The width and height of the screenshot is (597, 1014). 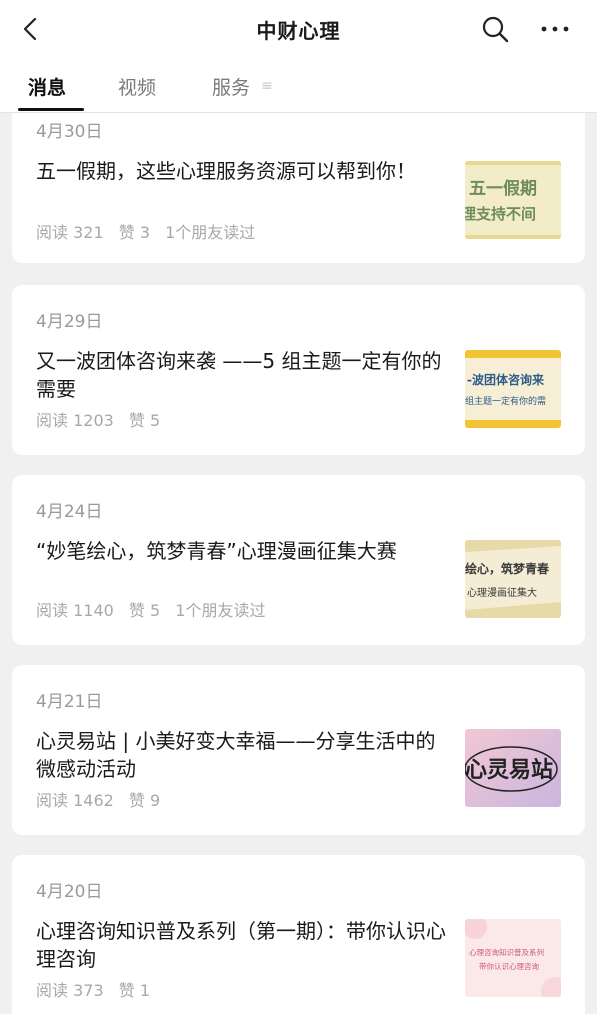 I want to click on article-meta: 阅读 321 赞 3 1个朋友读过, so click(x=150, y=231).